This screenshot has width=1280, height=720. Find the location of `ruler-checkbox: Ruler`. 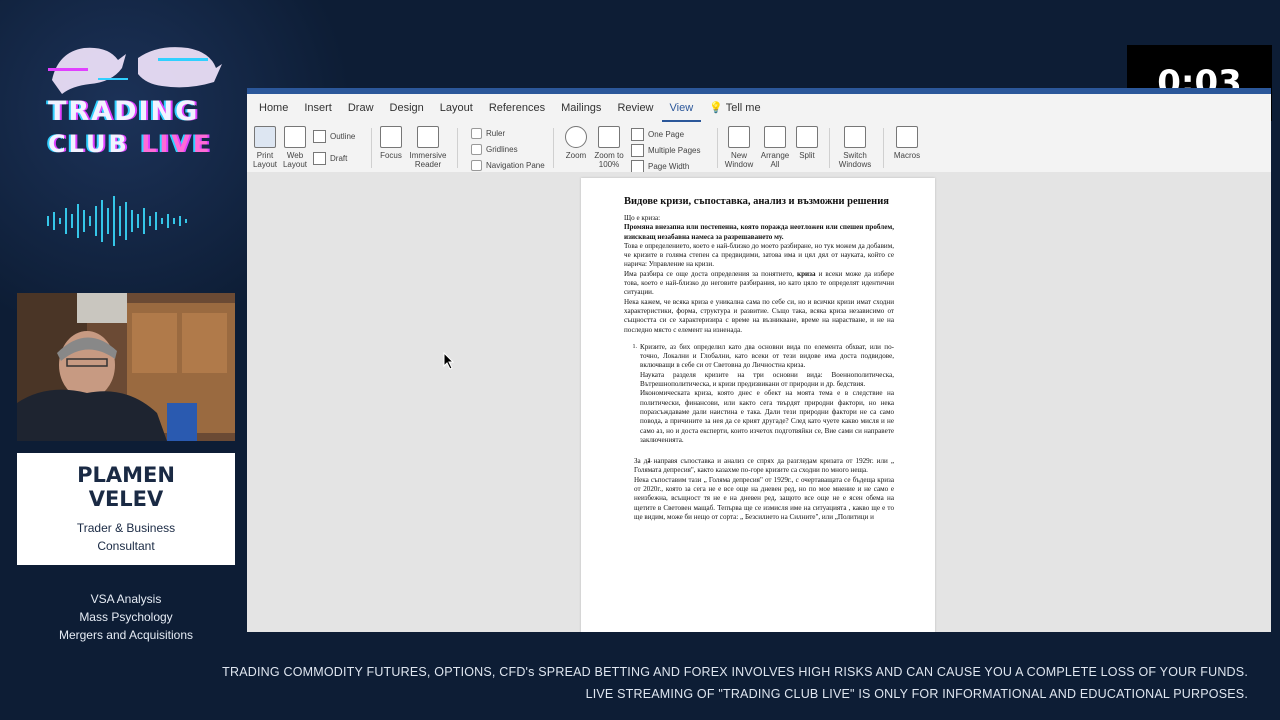

ruler-checkbox: Ruler is located at coordinates (488, 133).